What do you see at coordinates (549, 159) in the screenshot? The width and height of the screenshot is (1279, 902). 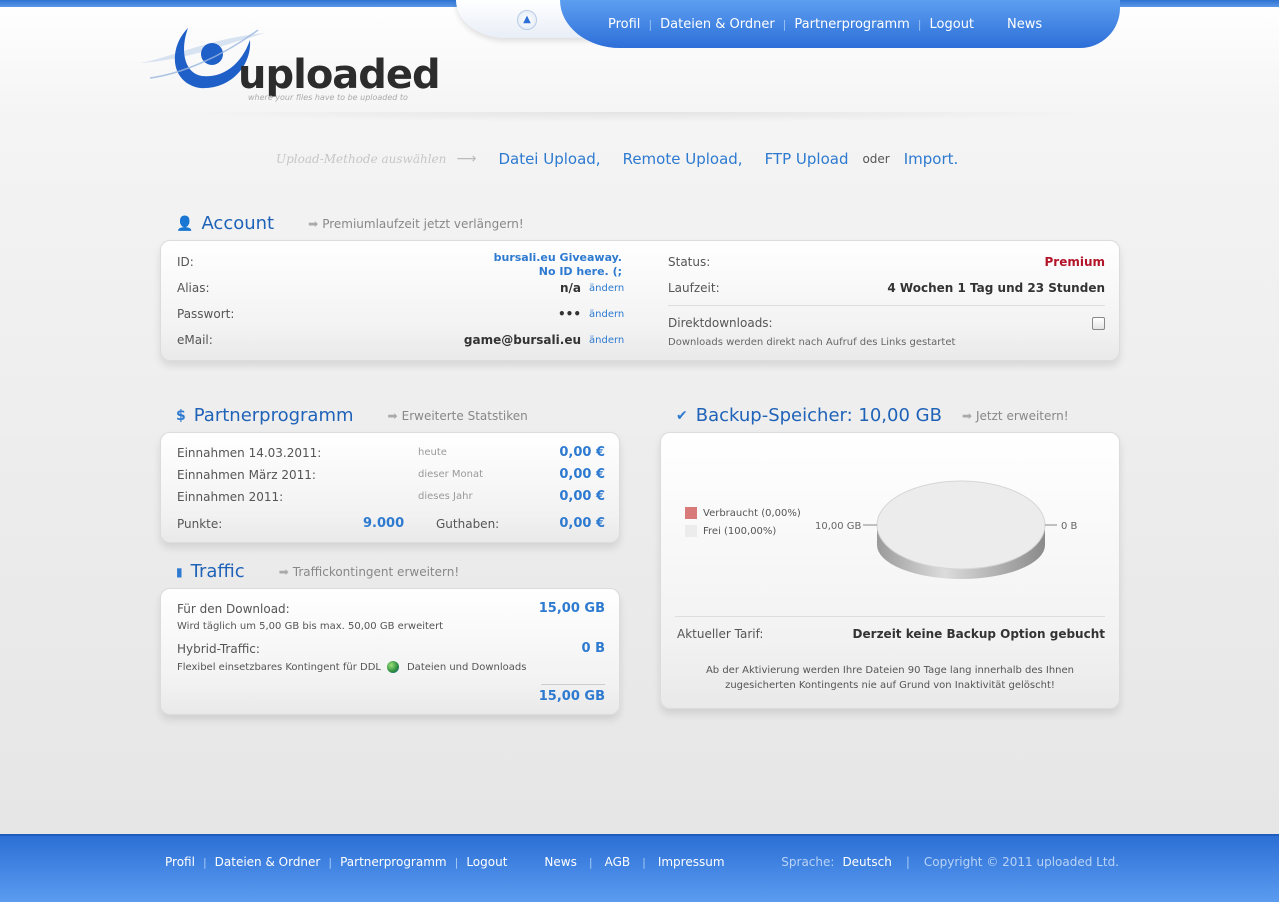 I see `datei-upload-link: Datei Upload,` at bounding box center [549, 159].